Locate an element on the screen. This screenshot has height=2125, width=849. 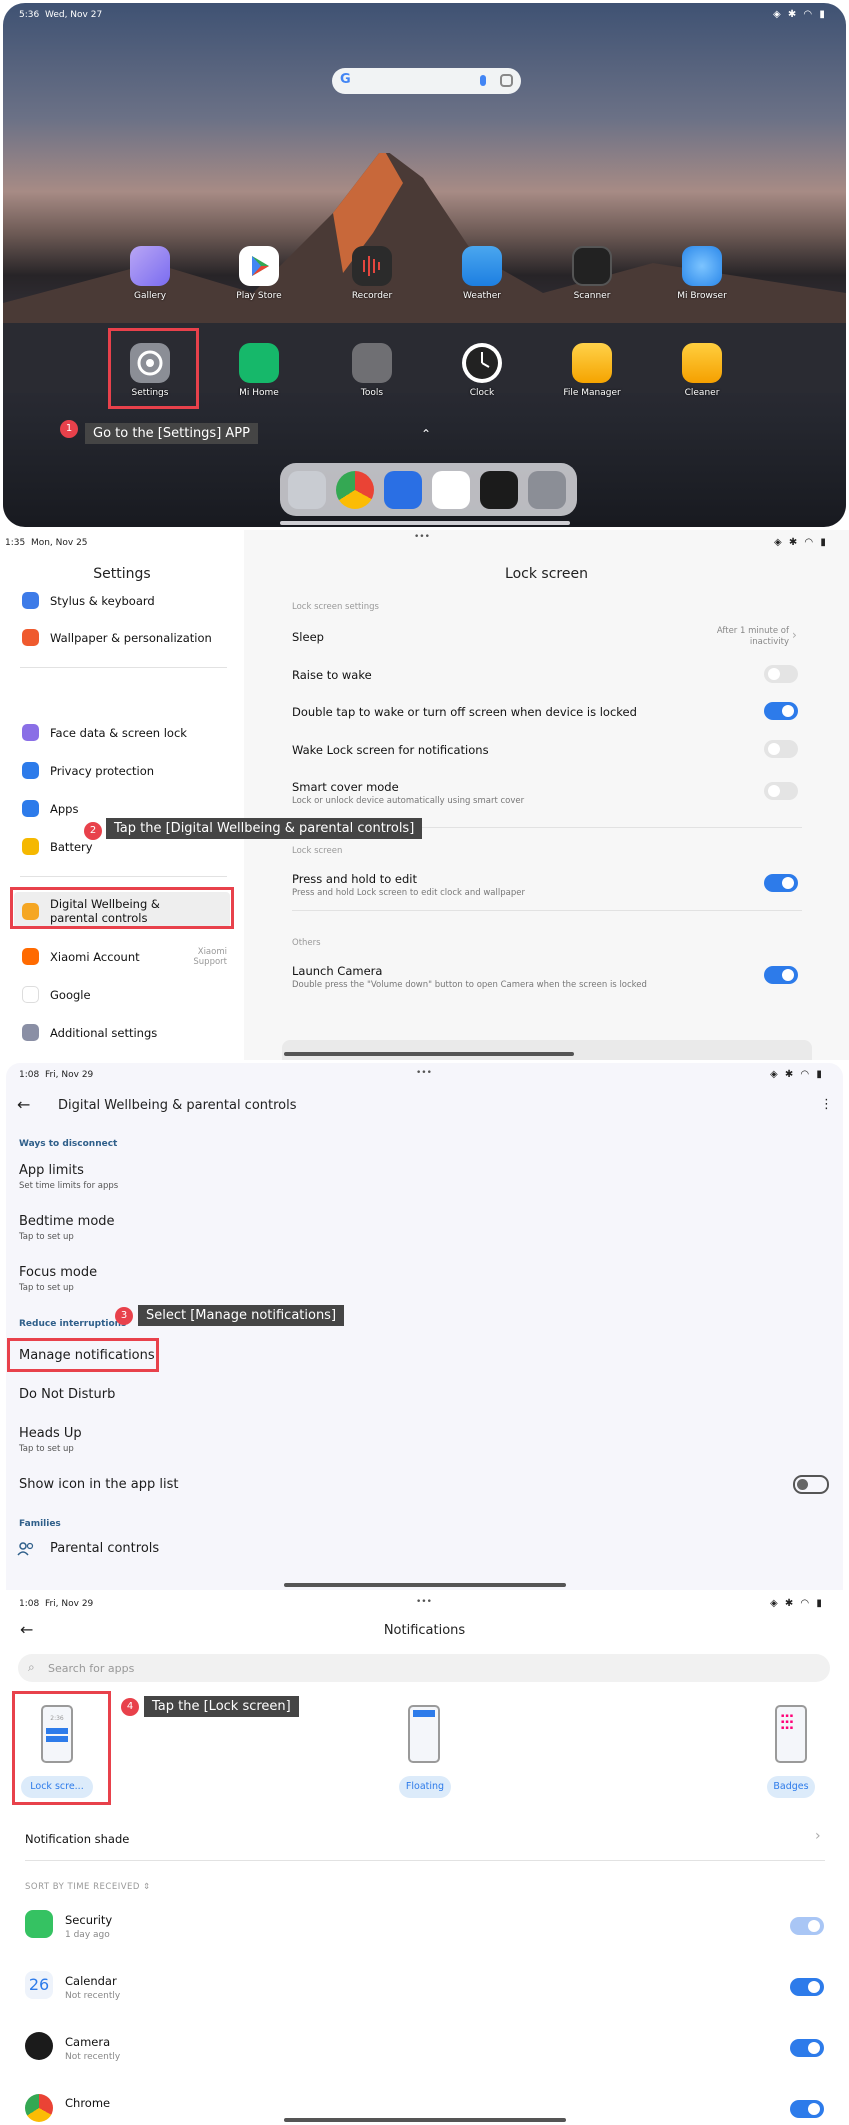
sleep-value: After 1 minute of inactivity is located at coordinates (752, 636).